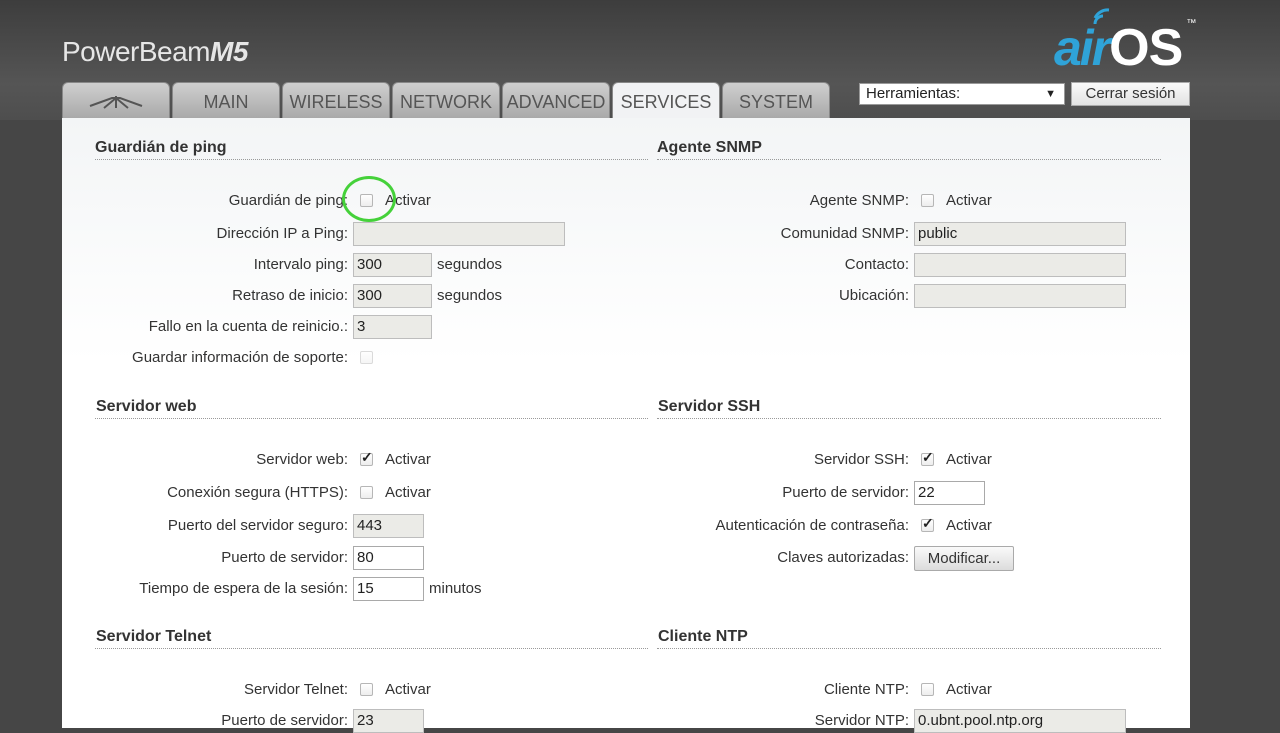  What do you see at coordinates (243, 588) in the screenshot?
I see `session-timeout-label: Tiempo de espera de la sesión:` at bounding box center [243, 588].